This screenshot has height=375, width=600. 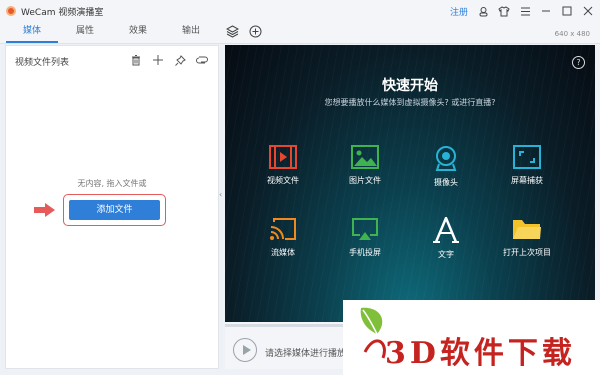 I want to click on qs-screen-capture: 屏幕捕获, so click(x=527, y=165).